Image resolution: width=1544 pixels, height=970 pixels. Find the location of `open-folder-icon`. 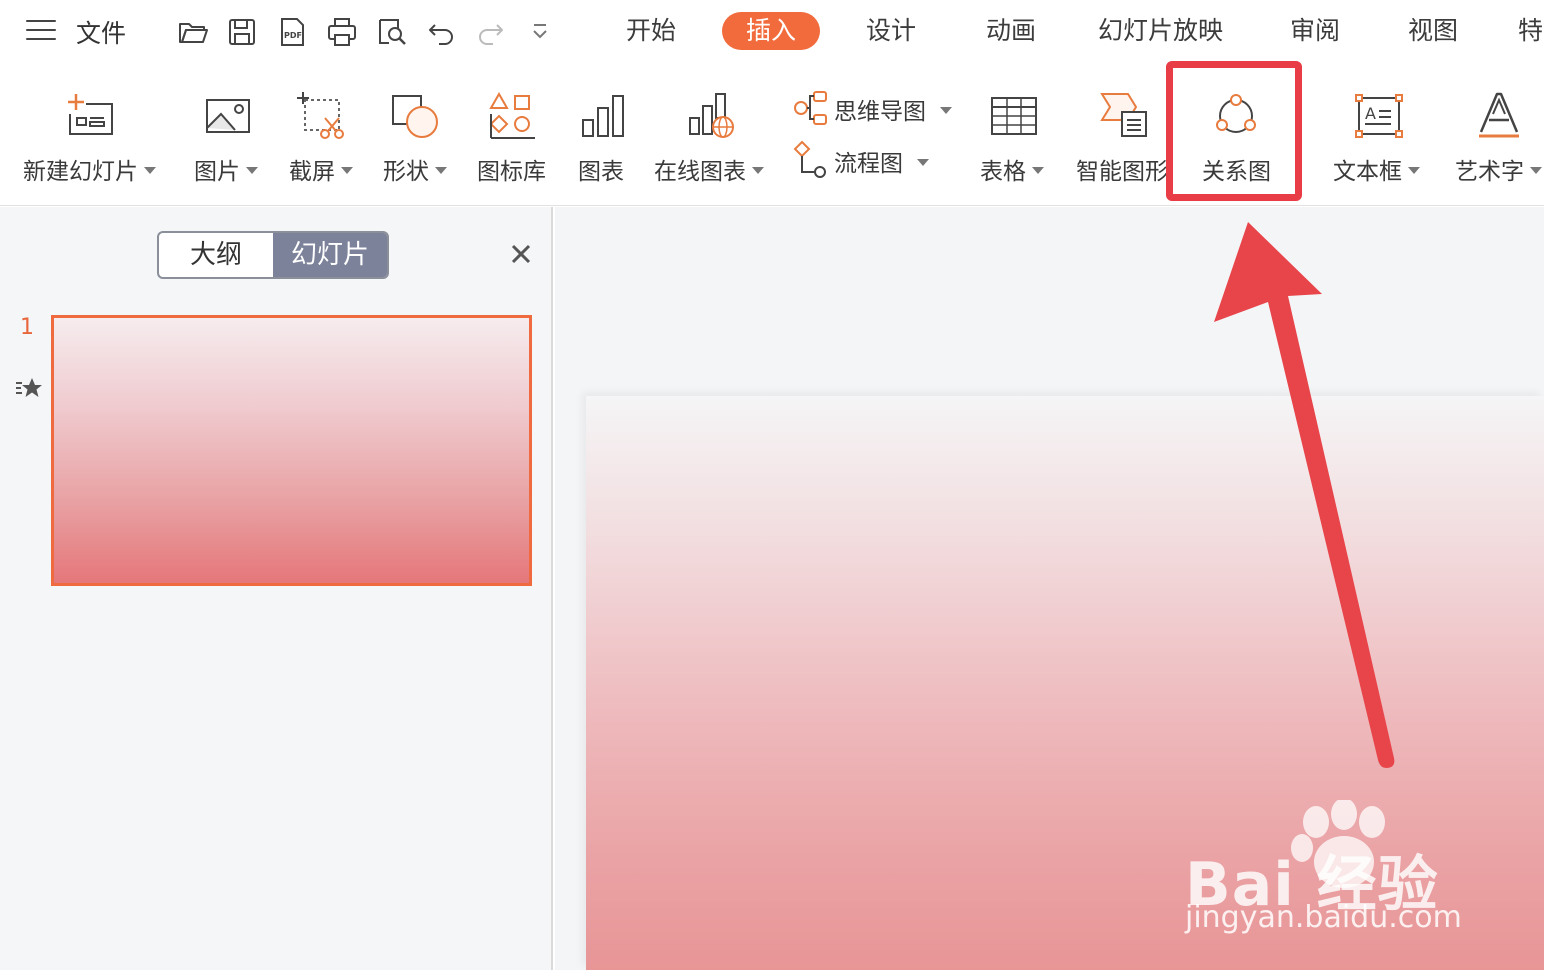

open-folder-icon is located at coordinates (193, 32).